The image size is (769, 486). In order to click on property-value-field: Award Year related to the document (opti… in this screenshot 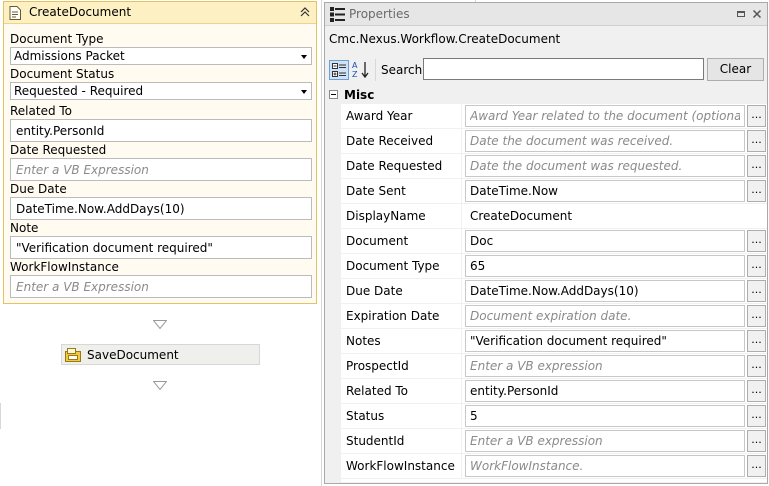, I will do `click(605, 116)`.